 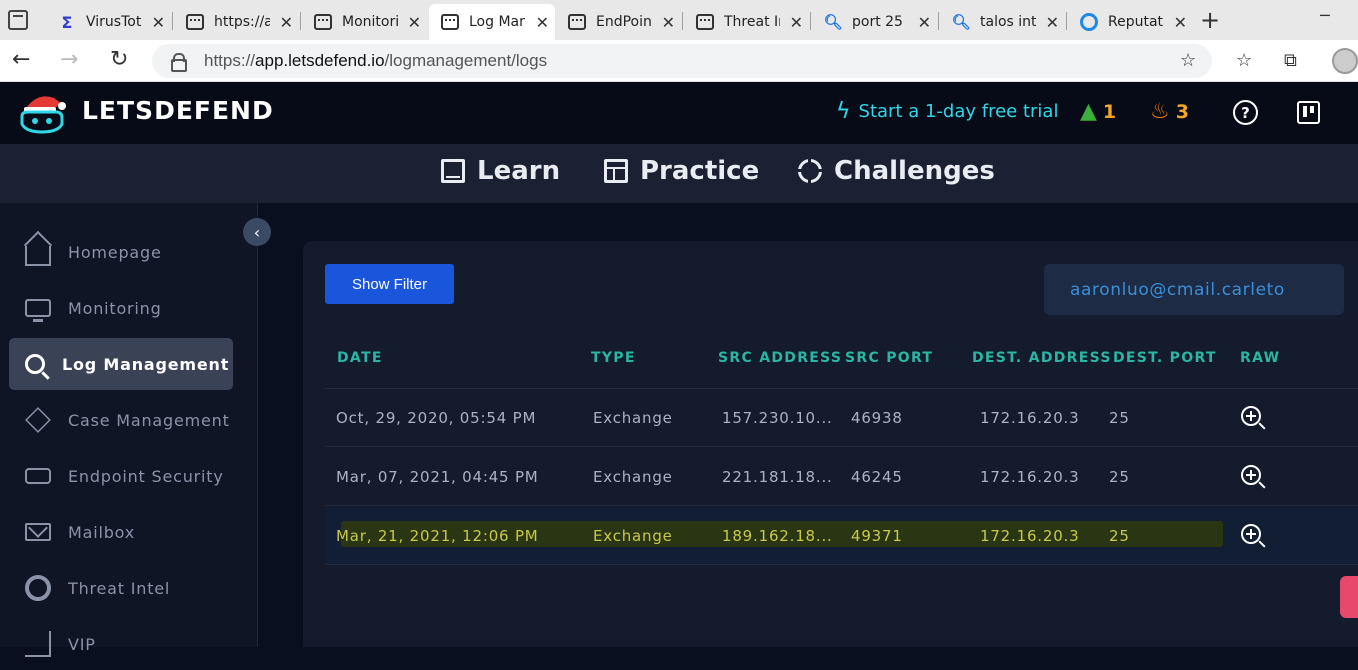 What do you see at coordinates (360, 358) in the screenshot?
I see `column-header-date: DATE` at bounding box center [360, 358].